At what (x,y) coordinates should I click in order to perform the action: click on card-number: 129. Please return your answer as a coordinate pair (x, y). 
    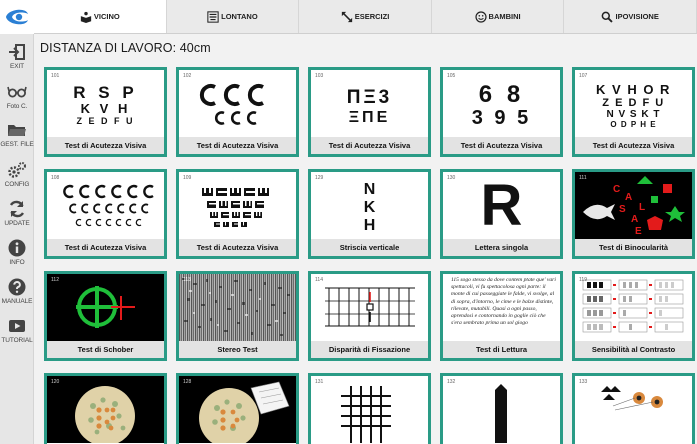
    Looking at the image, I should click on (319, 178).